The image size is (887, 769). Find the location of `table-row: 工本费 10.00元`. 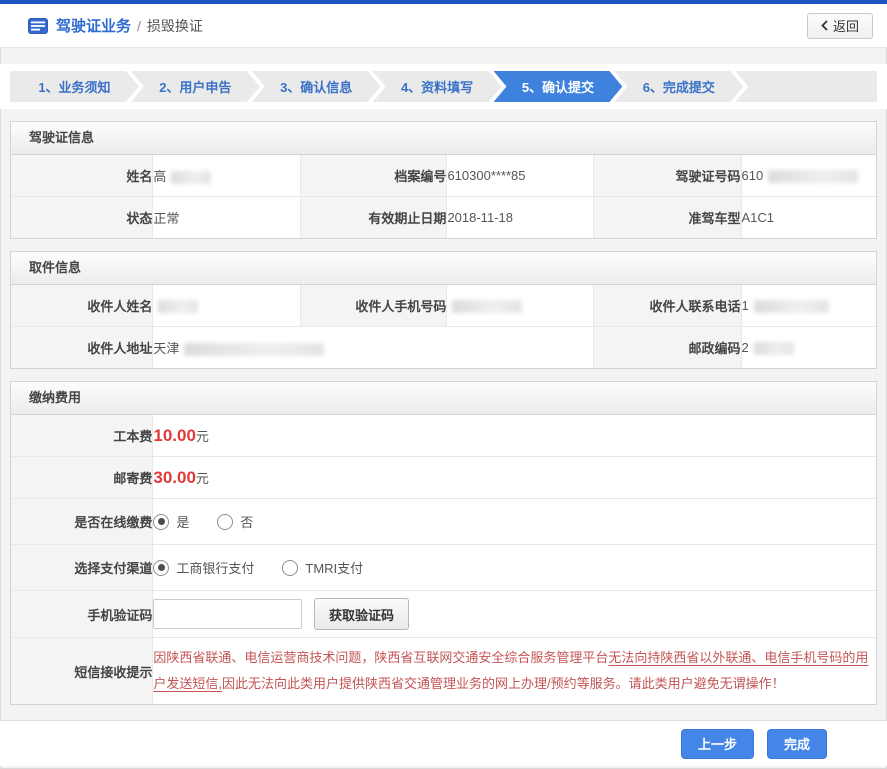

table-row: 工本费 10.00元 is located at coordinates (443, 435).